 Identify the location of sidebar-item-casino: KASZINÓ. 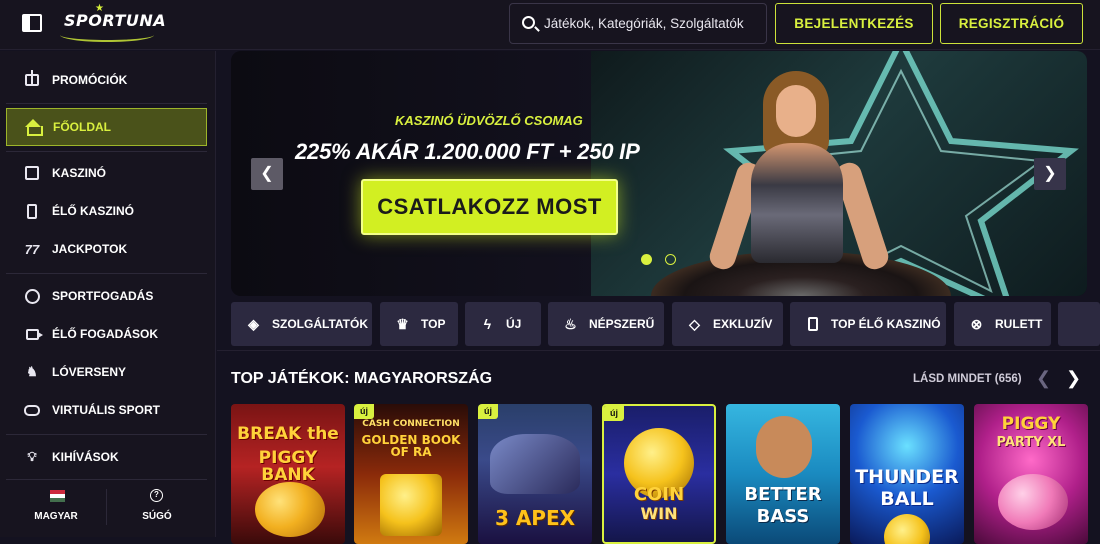
(106, 173).